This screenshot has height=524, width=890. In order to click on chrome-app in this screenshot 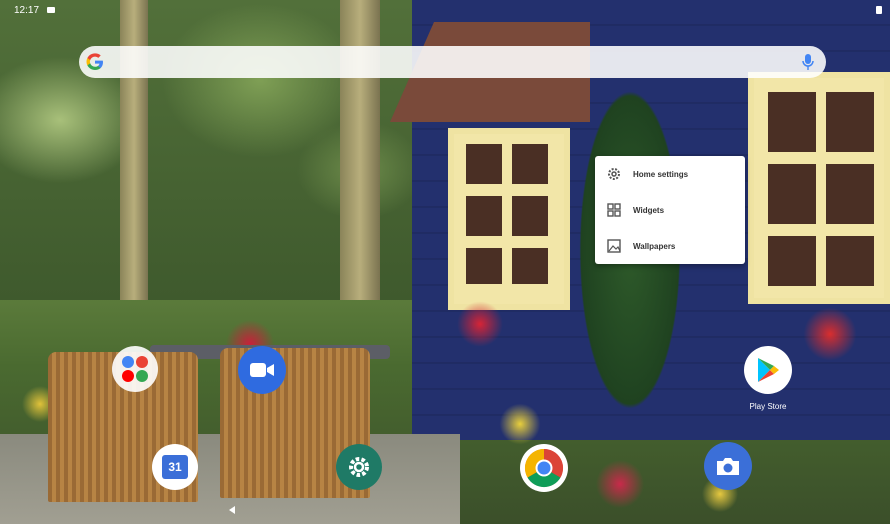, I will do `click(544, 468)`.